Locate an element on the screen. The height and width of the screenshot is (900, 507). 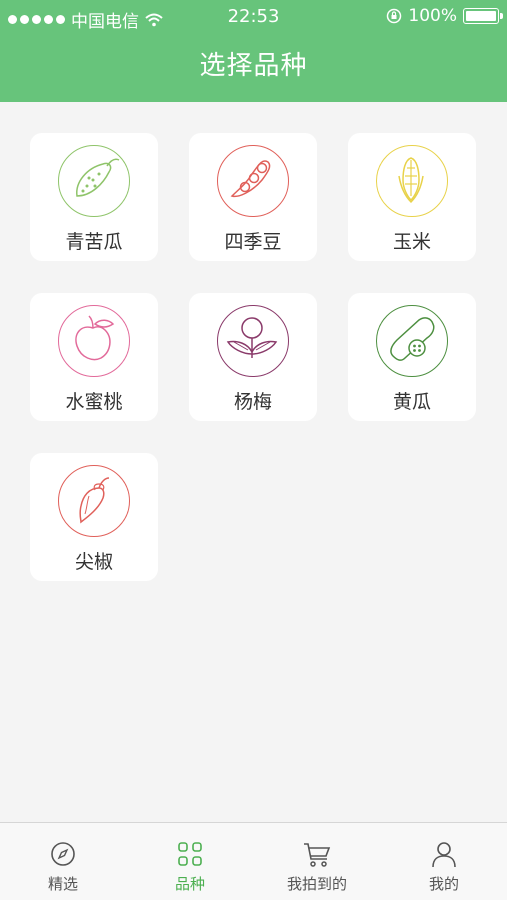
variety-card-peach: 水蜜桃 is located at coordinates (94, 357).